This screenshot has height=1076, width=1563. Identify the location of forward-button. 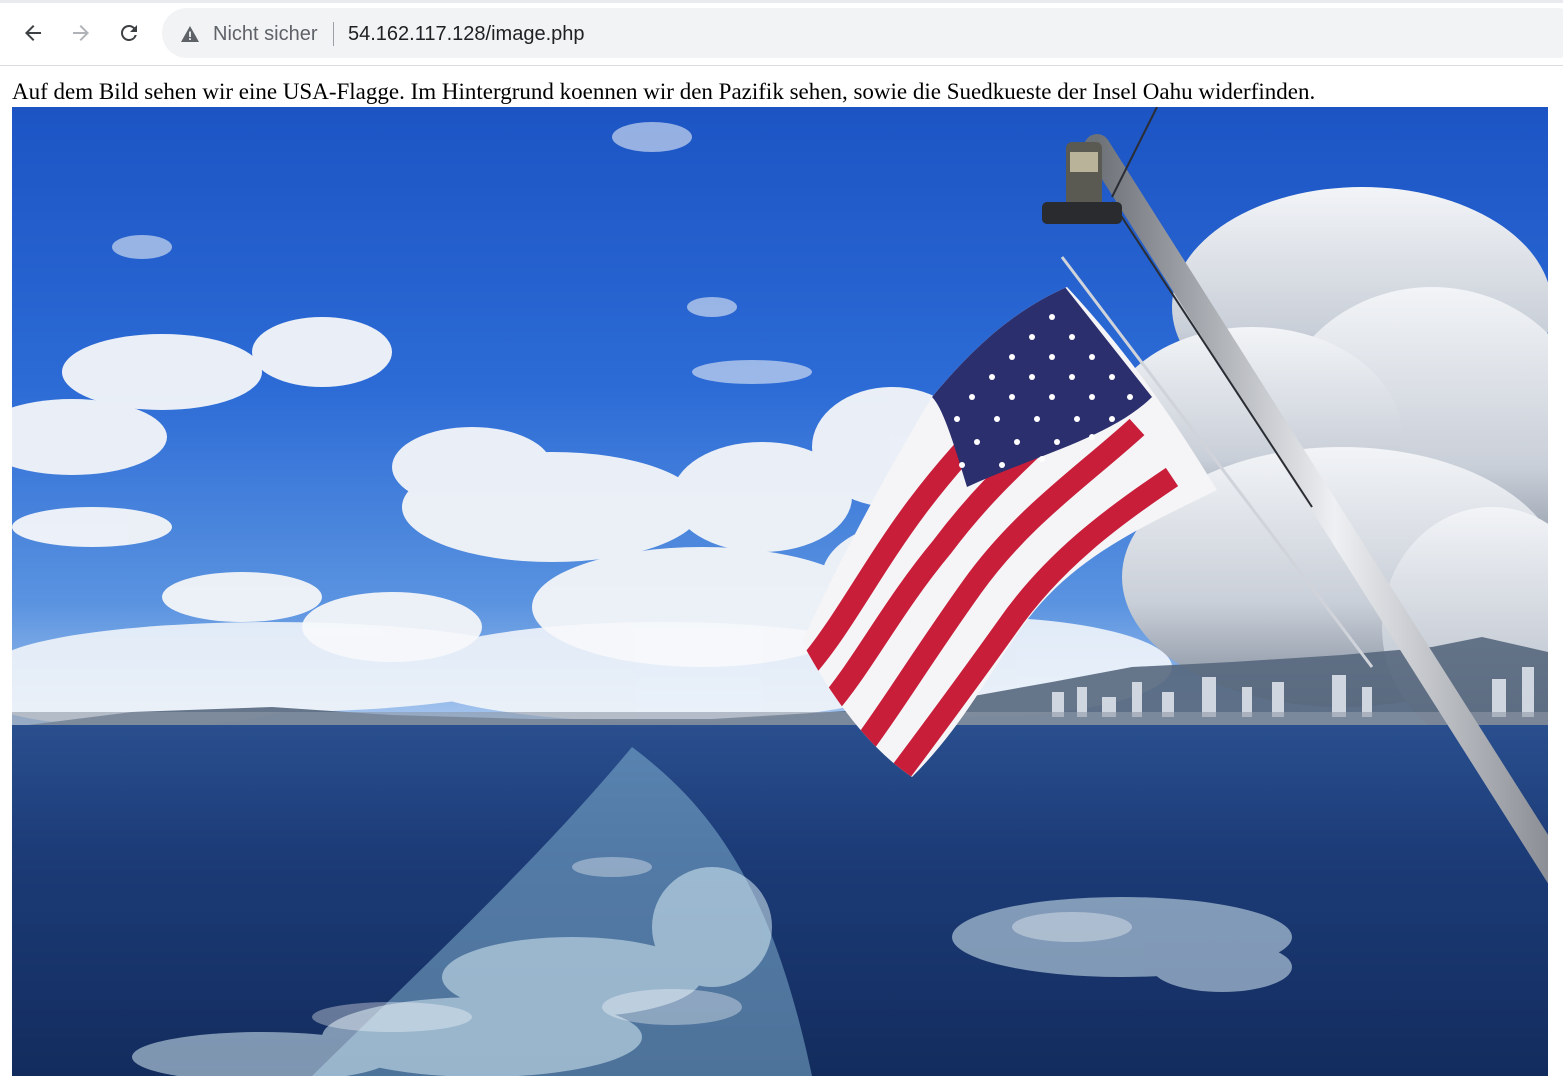
(81, 33).